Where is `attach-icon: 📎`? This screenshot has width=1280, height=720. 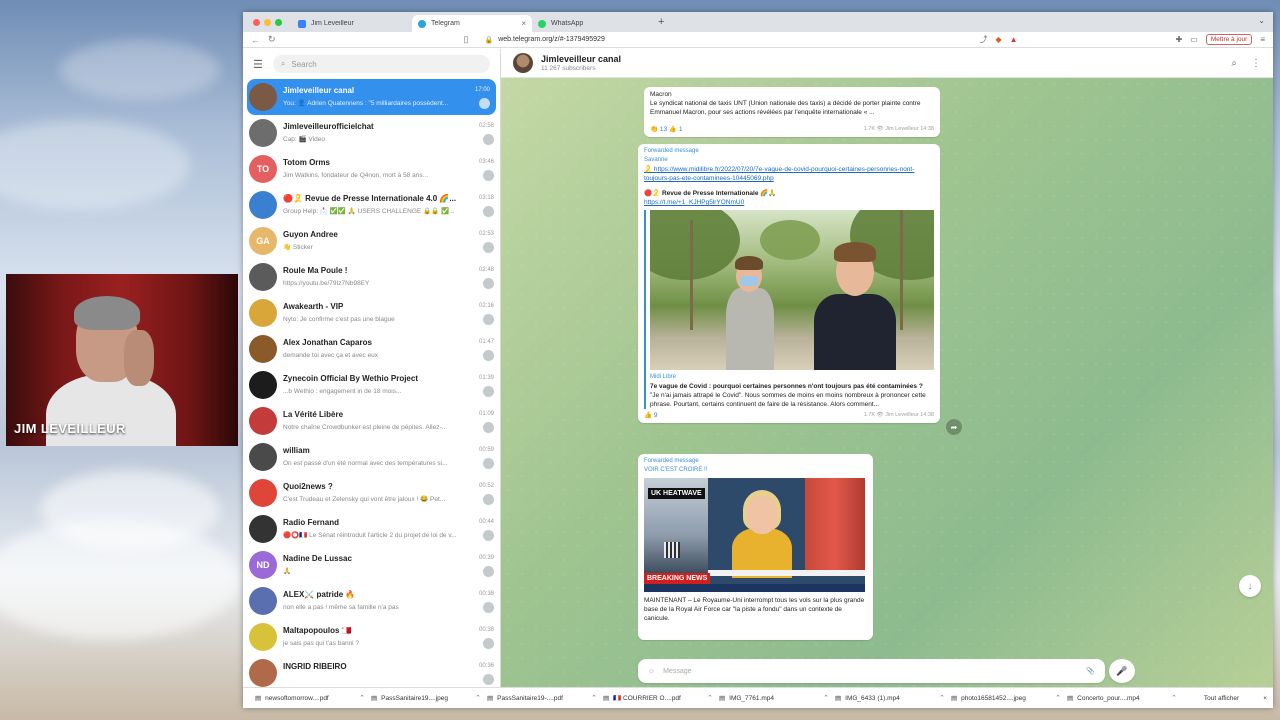 attach-icon: 📎 is located at coordinates (1090, 671).